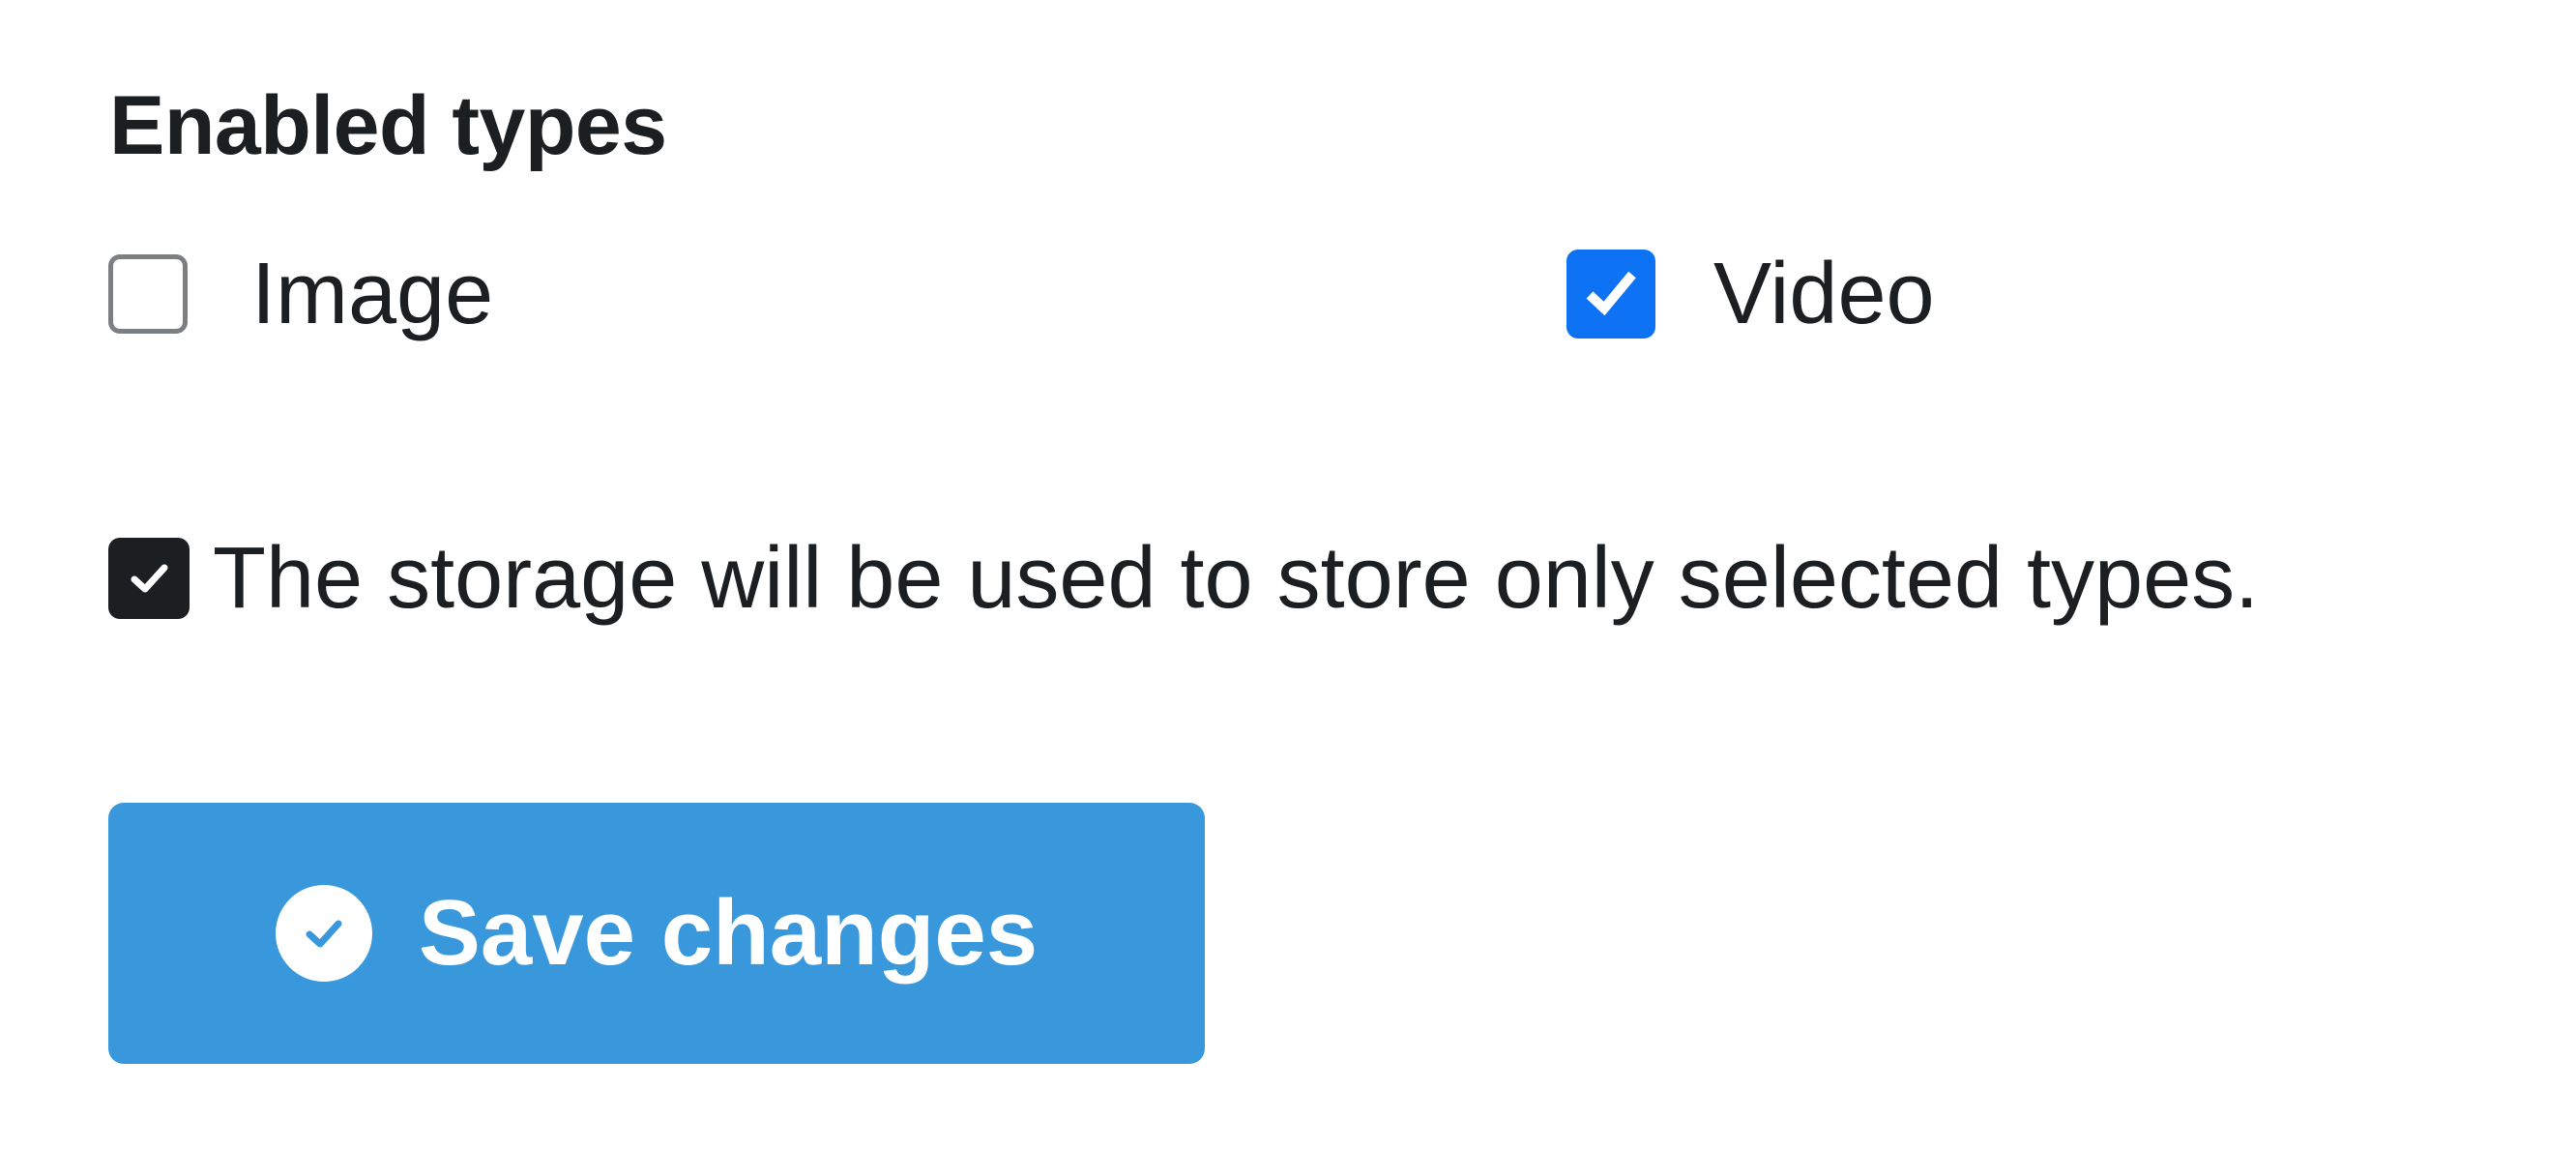 The height and width of the screenshot is (1149, 2576). I want to click on option-video: Video, so click(1750, 294).